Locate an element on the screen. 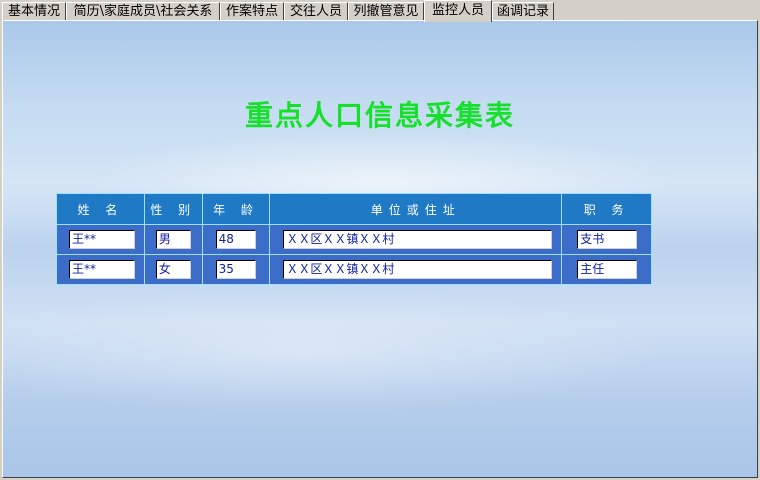 The image size is (760, 480). age-field: 35 is located at coordinates (235, 269).